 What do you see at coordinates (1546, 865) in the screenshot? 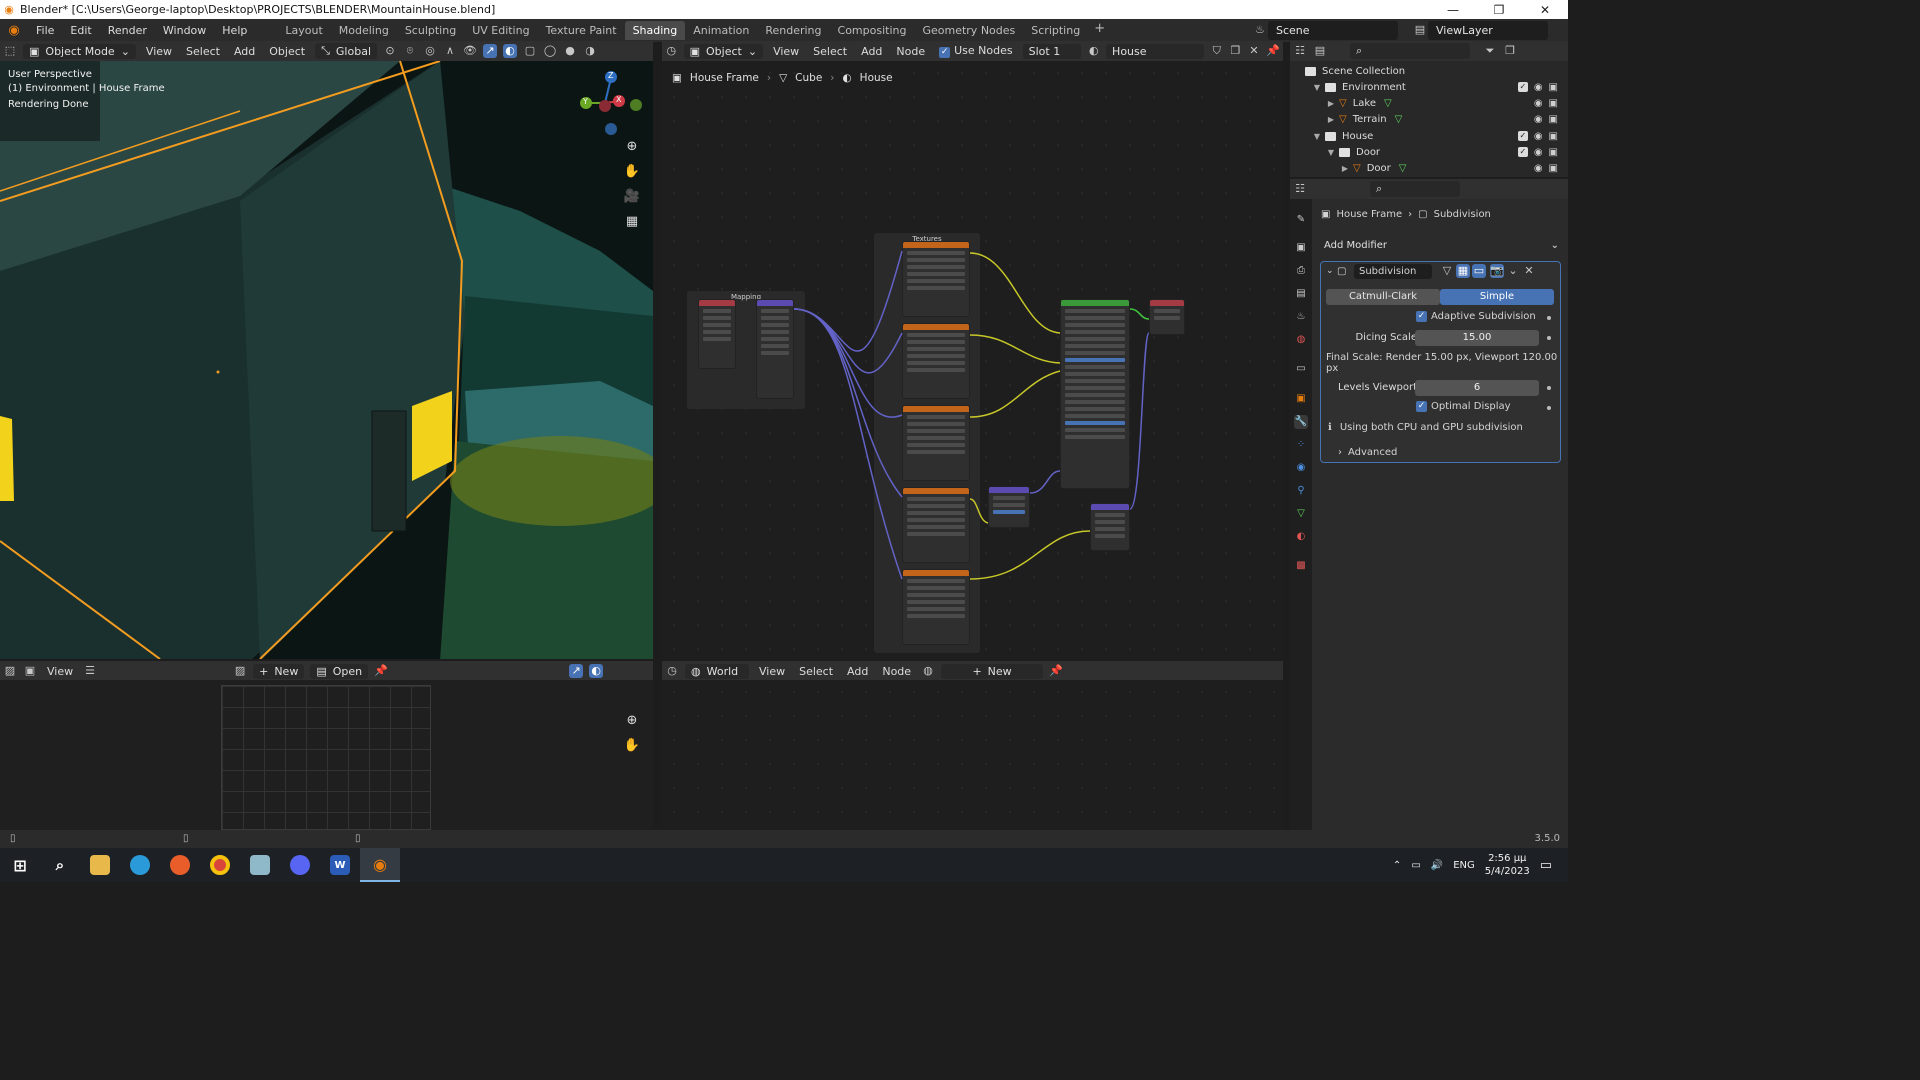
I see `notifications-icon: ▭` at bounding box center [1546, 865].